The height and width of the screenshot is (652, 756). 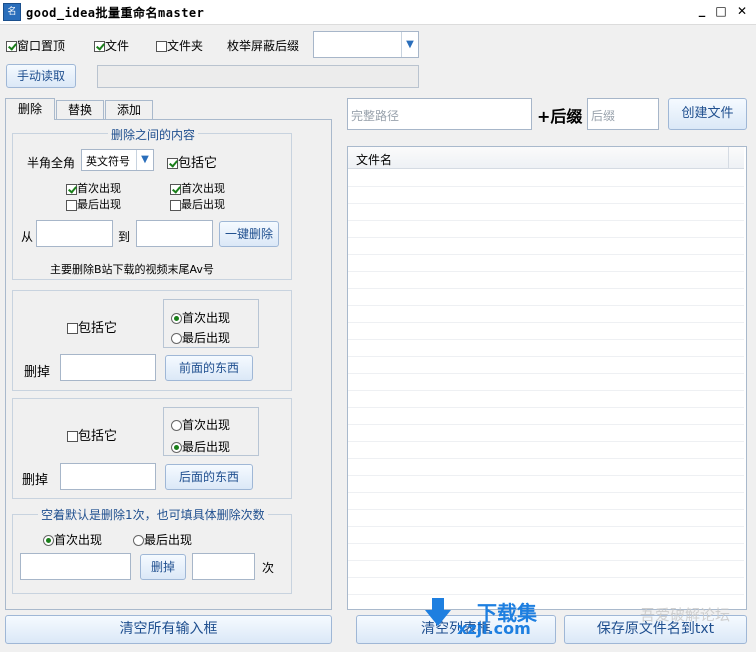 I want to click on back-include-checkbox: 包括它, so click(x=92, y=434).